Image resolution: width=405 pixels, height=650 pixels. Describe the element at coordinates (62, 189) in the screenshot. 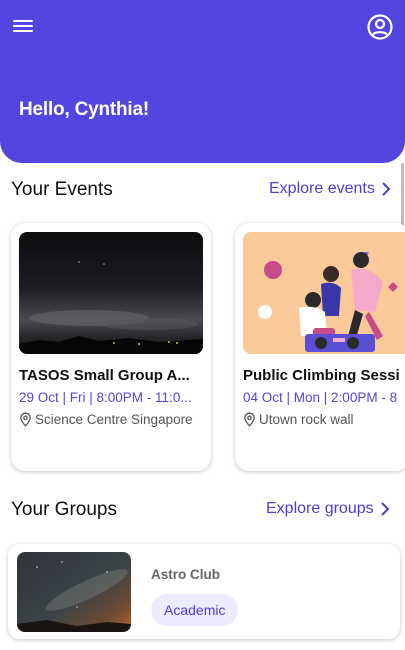

I see `events-section-title: Your Events` at that location.